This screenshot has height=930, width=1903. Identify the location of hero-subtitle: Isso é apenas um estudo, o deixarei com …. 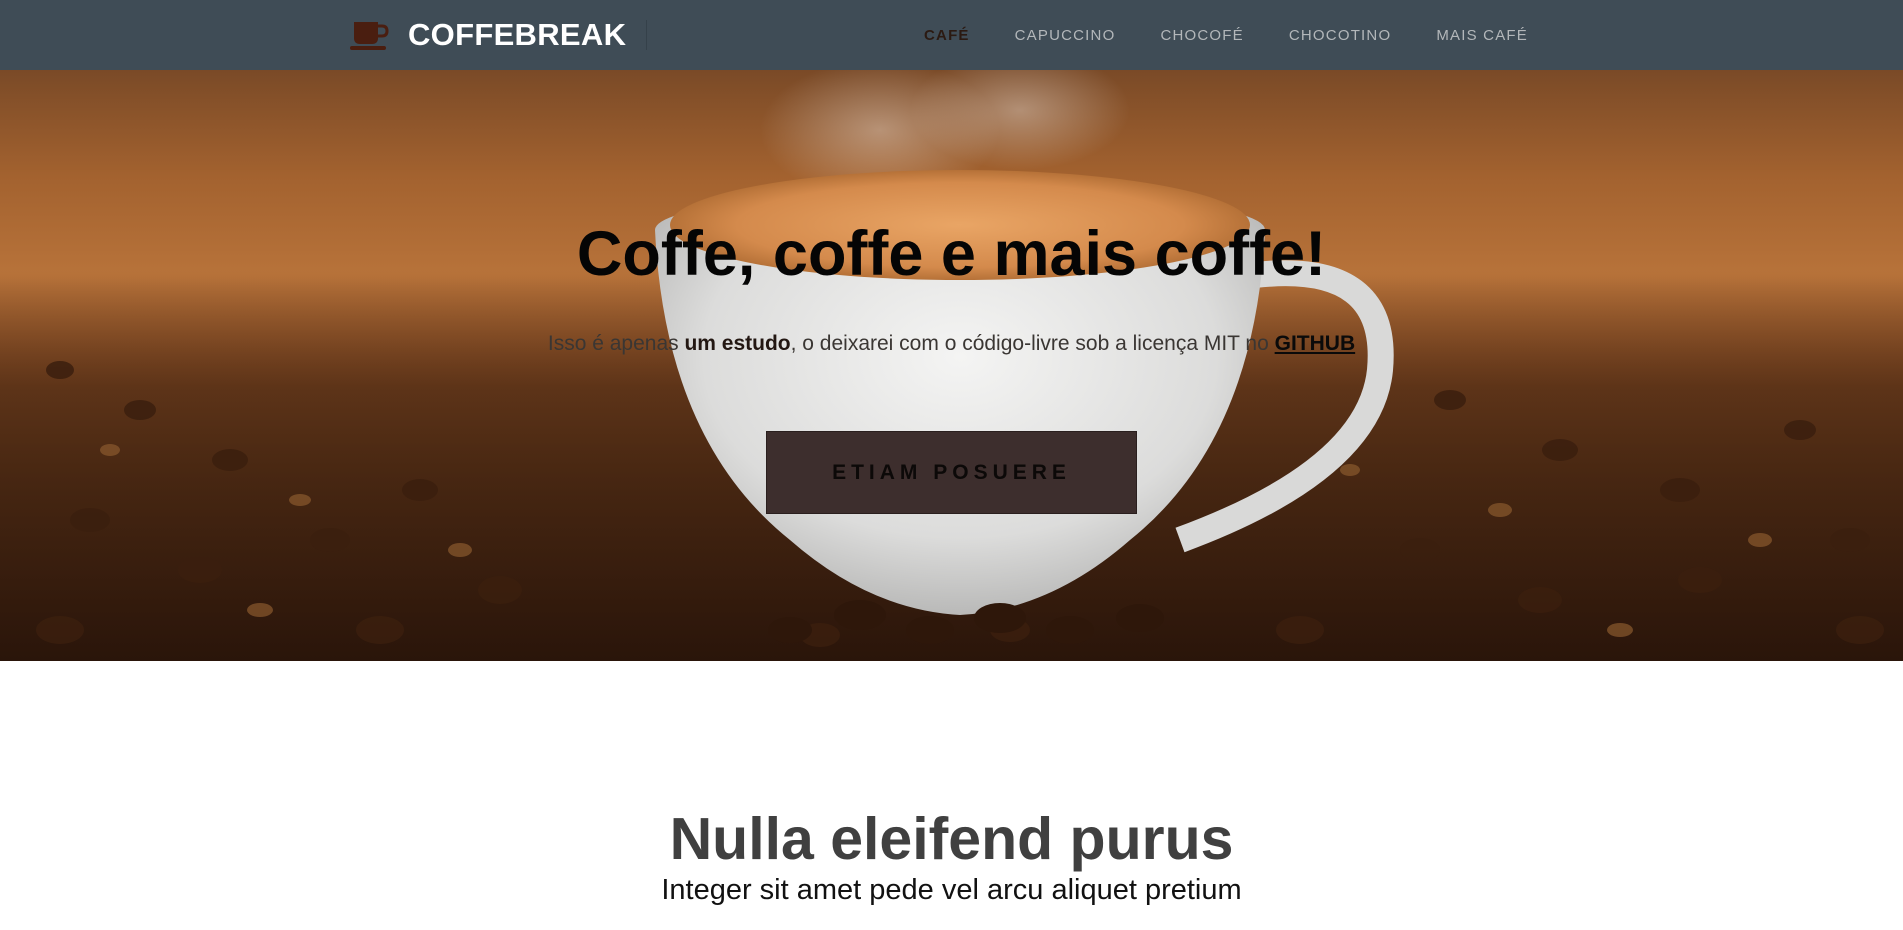
(951, 344).